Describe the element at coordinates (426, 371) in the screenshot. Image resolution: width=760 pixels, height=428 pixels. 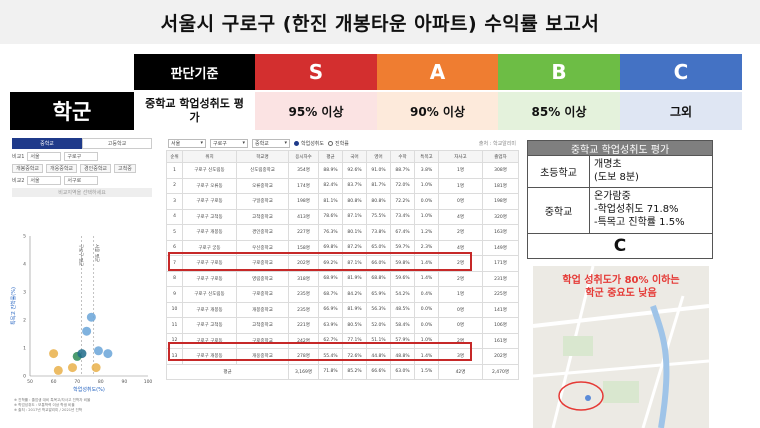
I see `table-cell: 1.5%` at that location.